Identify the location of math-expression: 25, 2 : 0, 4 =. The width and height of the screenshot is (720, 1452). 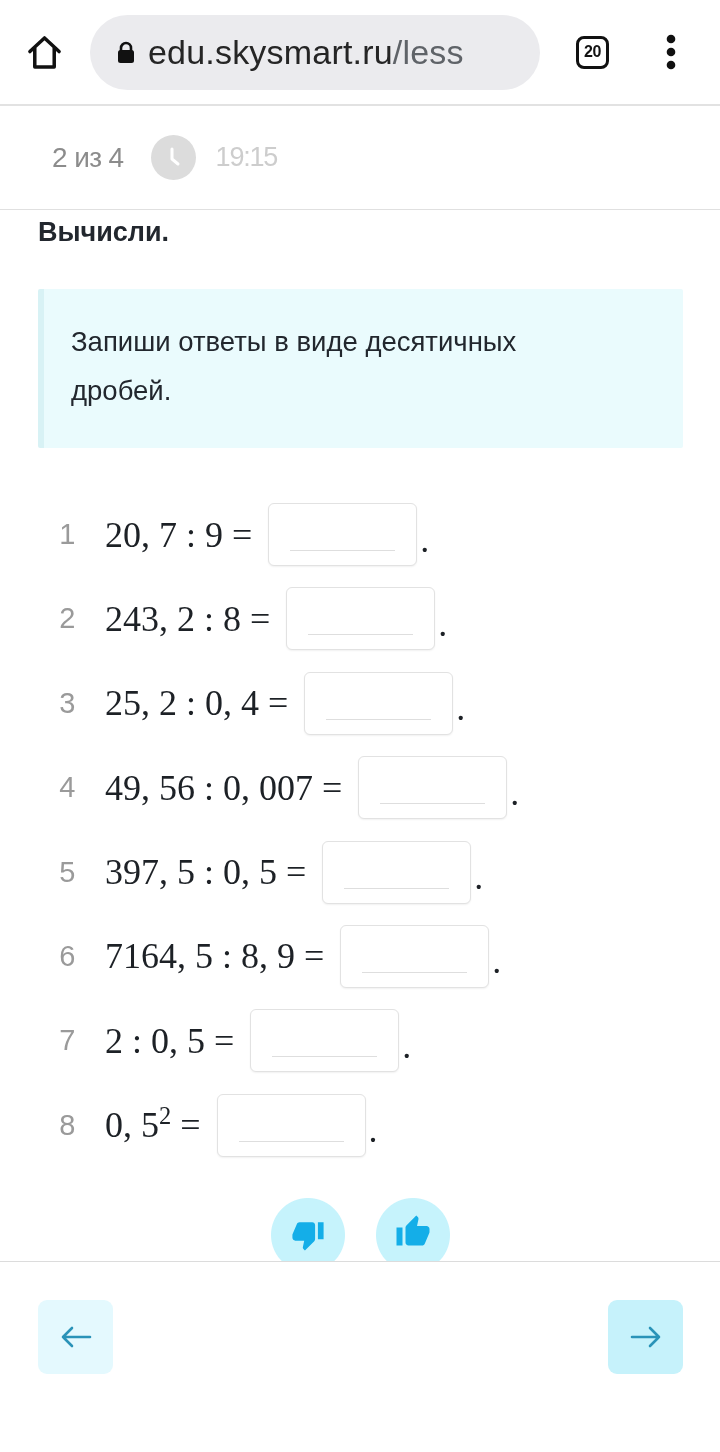
(197, 703).